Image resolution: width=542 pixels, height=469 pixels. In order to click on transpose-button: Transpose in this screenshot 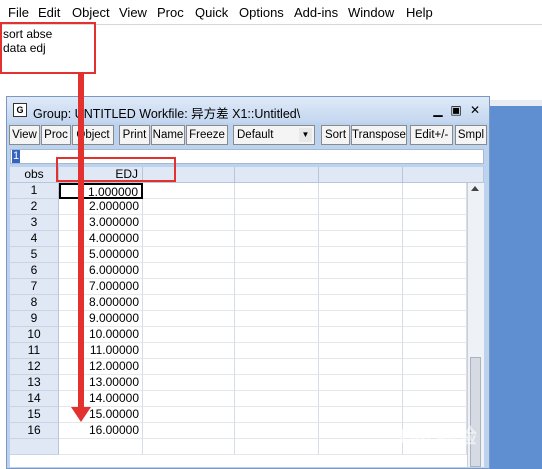, I will do `click(379, 135)`.